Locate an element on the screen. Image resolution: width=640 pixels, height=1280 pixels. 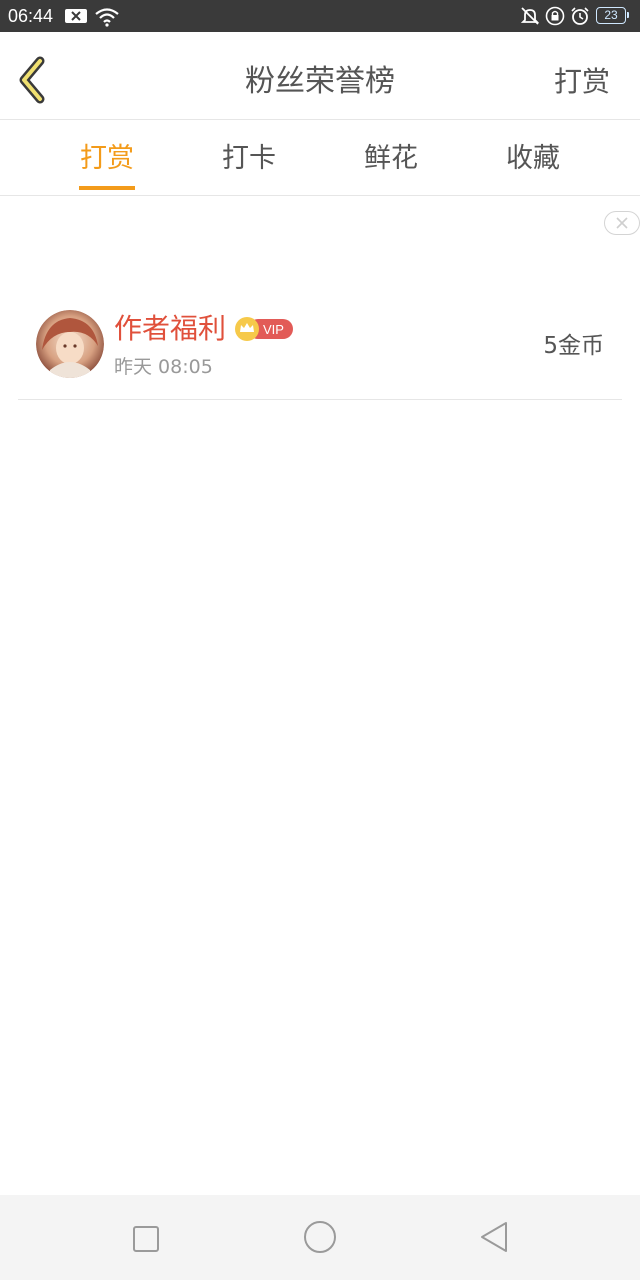
close-button is located at coordinates (622, 223).